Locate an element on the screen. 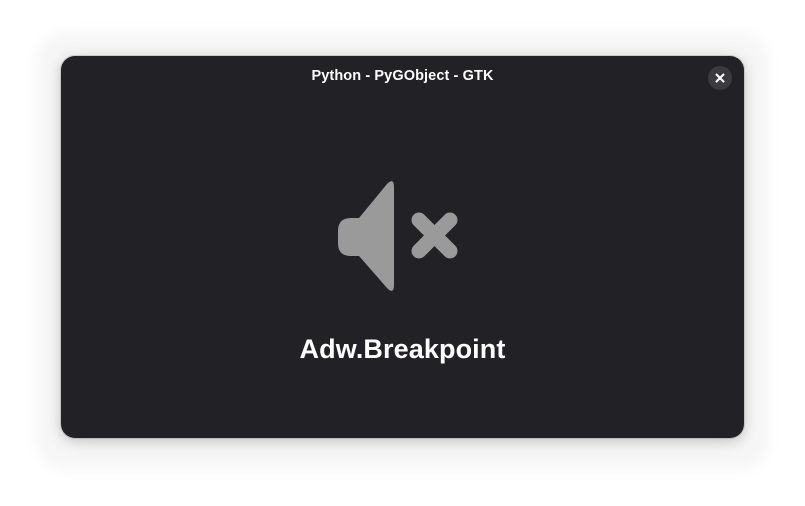 The height and width of the screenshot is (506, 805). close-icon is located at coordinates (720, 78).